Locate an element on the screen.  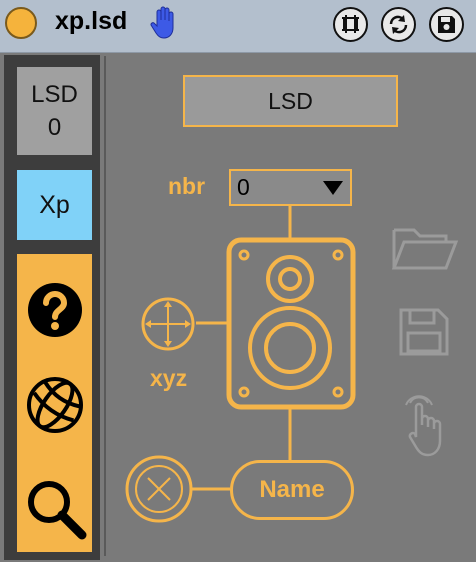
tool-column is located at coordinates (54, 403).